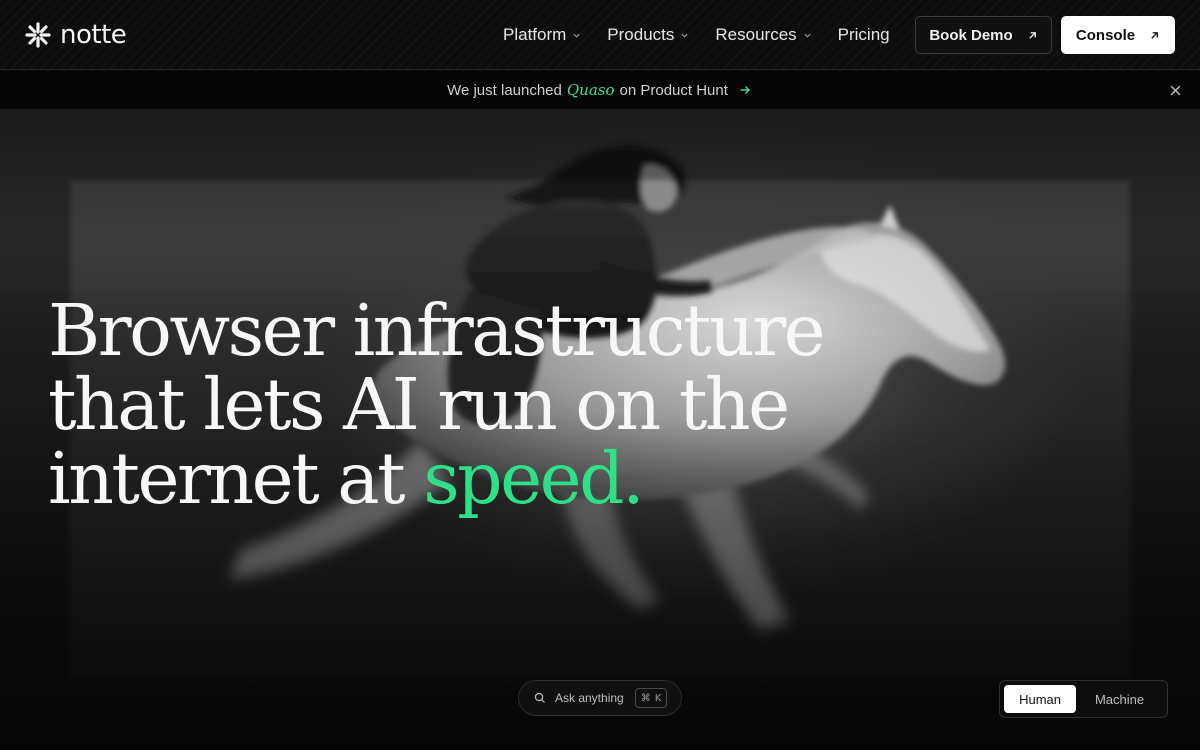  Describe the element at coordinates (971, 35) in the screenshot. I see `book-demo-label: Book Demo` at that location.